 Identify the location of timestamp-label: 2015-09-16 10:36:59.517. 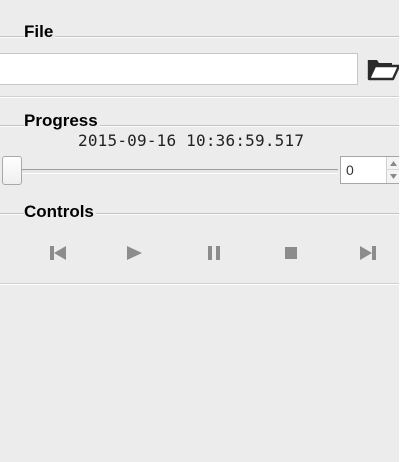
(191, 140).